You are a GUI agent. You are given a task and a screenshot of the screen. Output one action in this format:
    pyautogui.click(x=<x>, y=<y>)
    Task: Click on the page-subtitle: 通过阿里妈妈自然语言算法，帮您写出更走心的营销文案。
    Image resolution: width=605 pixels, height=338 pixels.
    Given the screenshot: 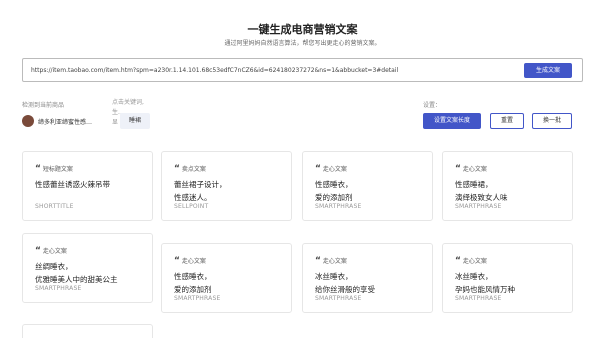 What is the action you would take?
    pyautogui.click(x=302, y=43)
    